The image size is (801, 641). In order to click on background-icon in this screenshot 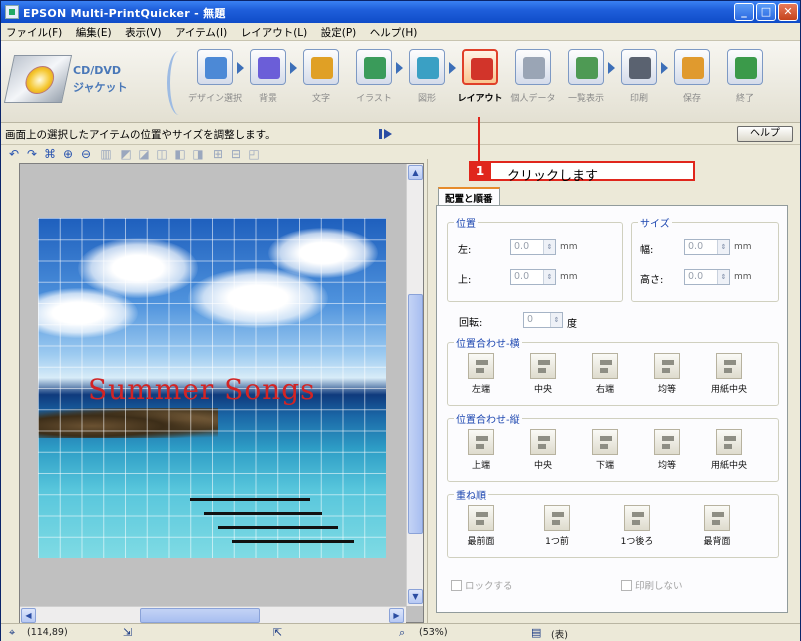, I will do `click(268, 67)`.